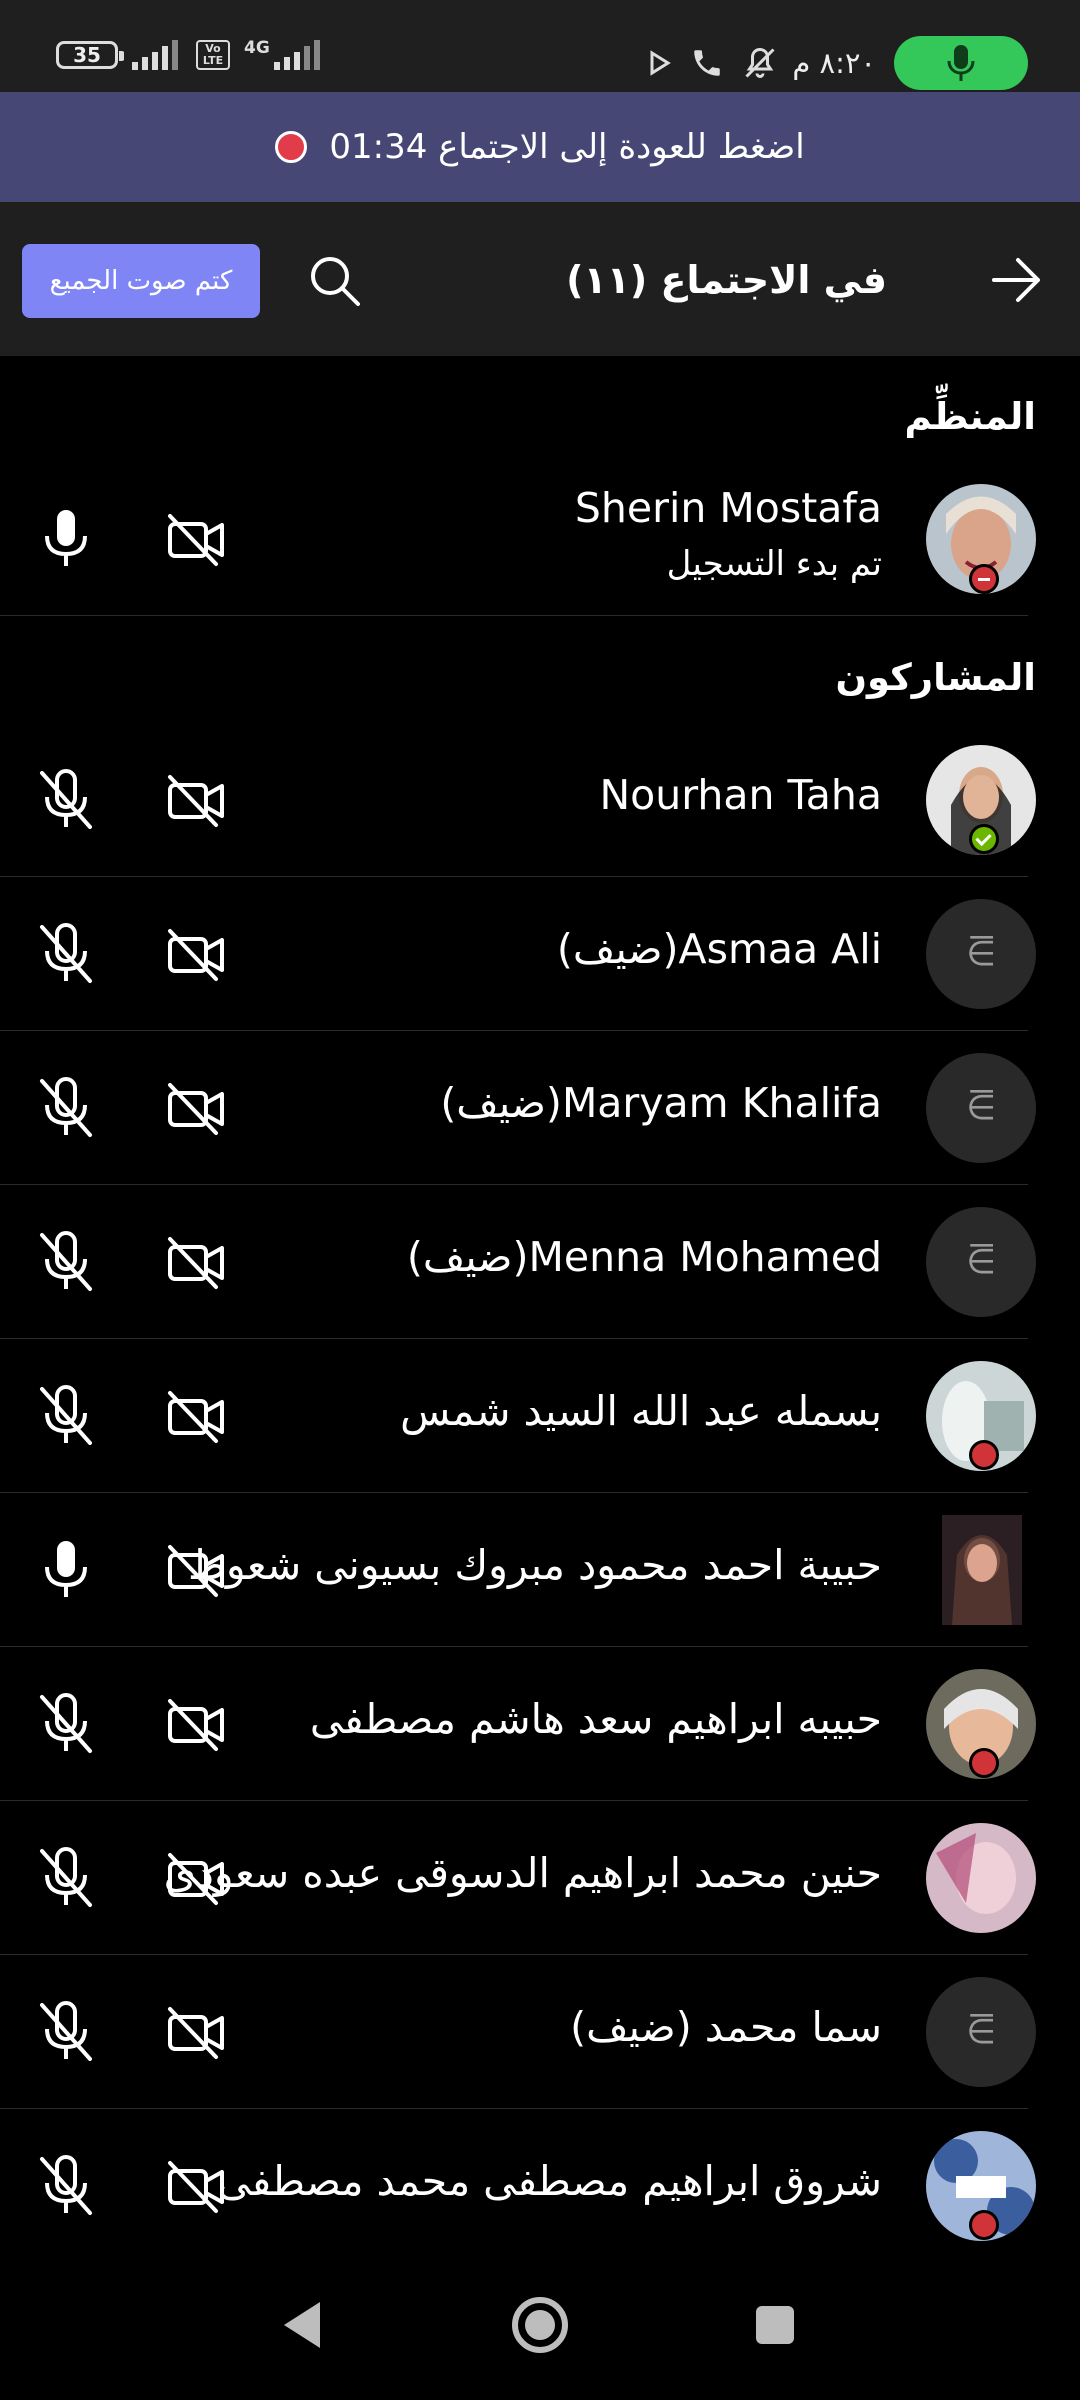 The height and width of the screenshot is (2400, 1080). What do you see at coordinates (87, 55) in the screenshot?
I see `battery-level: 35` at bounding box center [87, 55].